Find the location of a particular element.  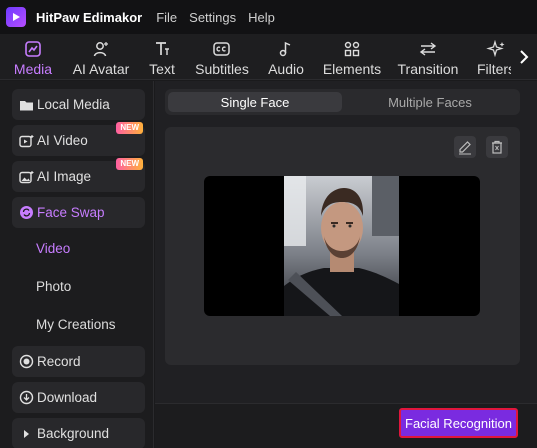

subtitles-icon is located at coordinates (222, 48).